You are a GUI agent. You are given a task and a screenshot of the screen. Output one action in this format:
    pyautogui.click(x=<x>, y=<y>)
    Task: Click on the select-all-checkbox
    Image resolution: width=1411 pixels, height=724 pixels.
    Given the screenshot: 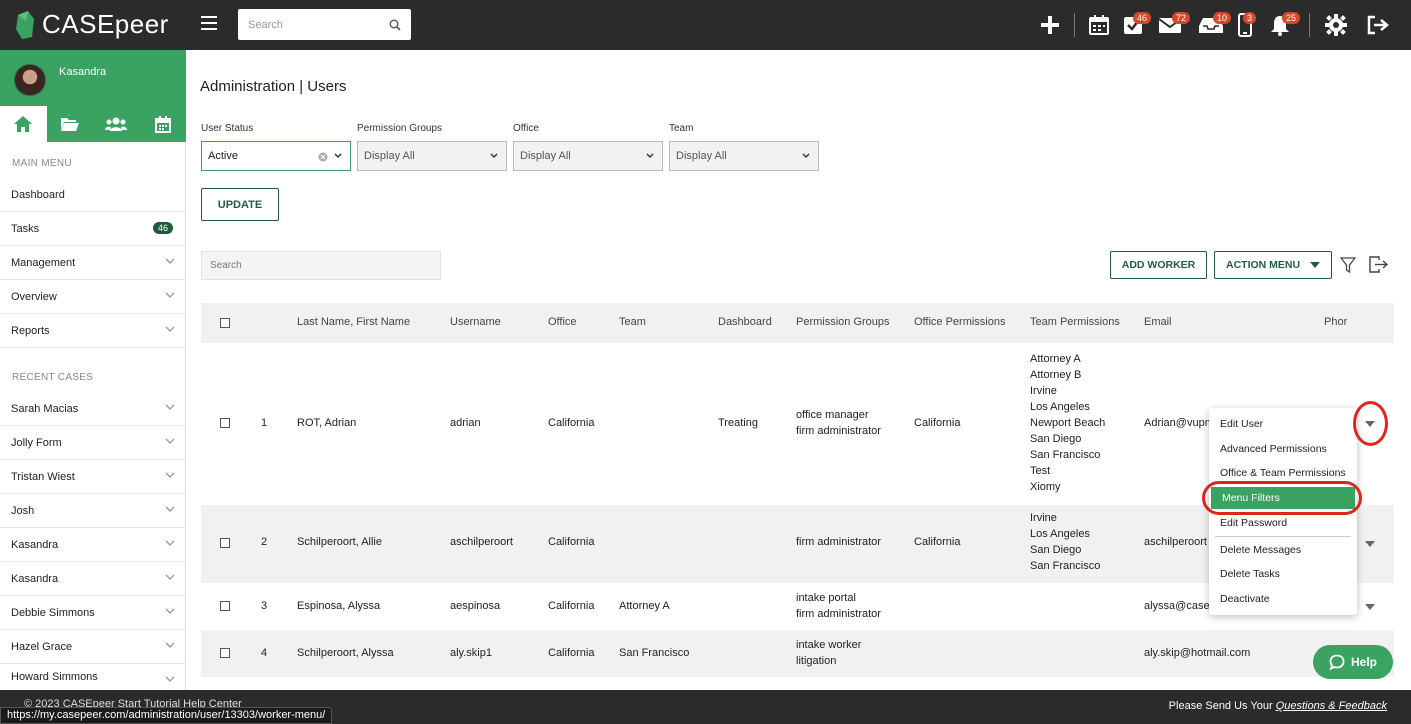 What is the action you would take?
    pyautogui.click(x=225, y=323)
    